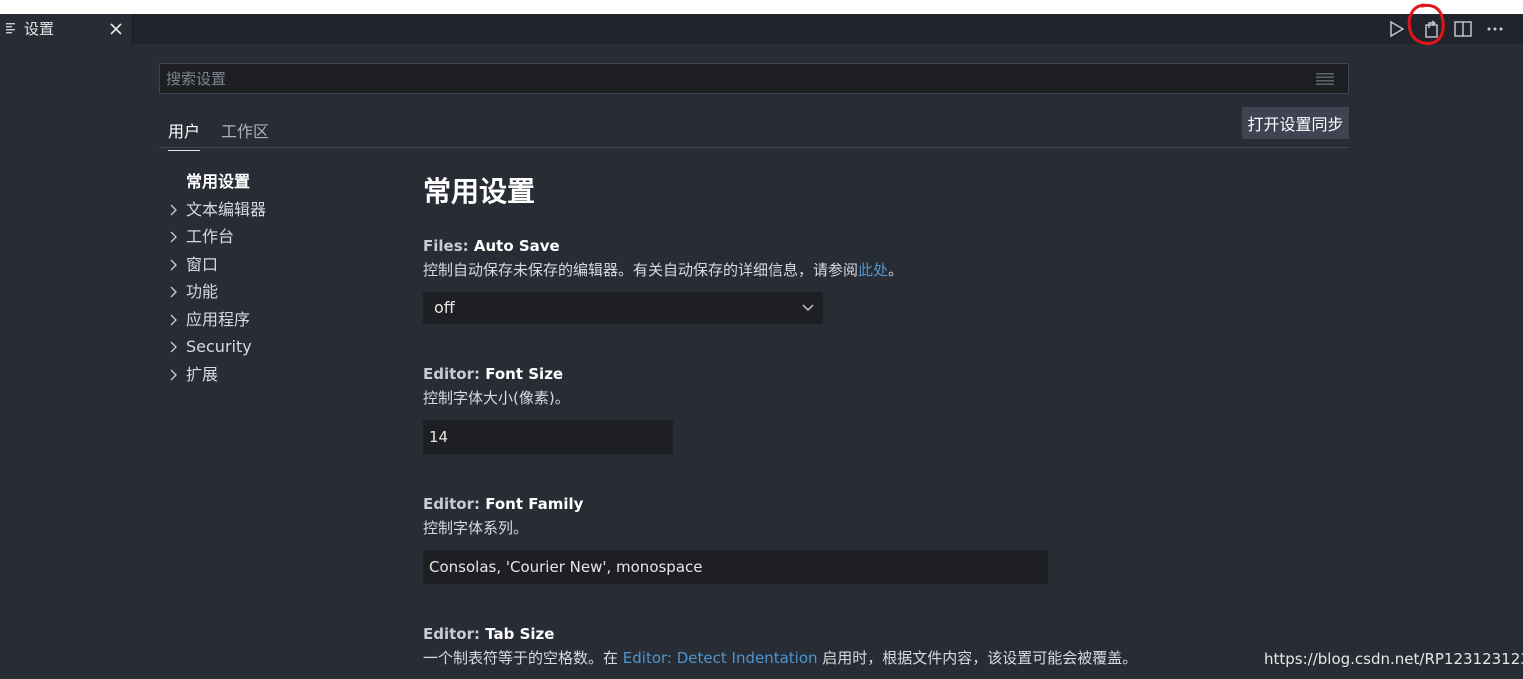 The image size is (1523, 679). I want to click on here-link: 此处, so click(873, 270).